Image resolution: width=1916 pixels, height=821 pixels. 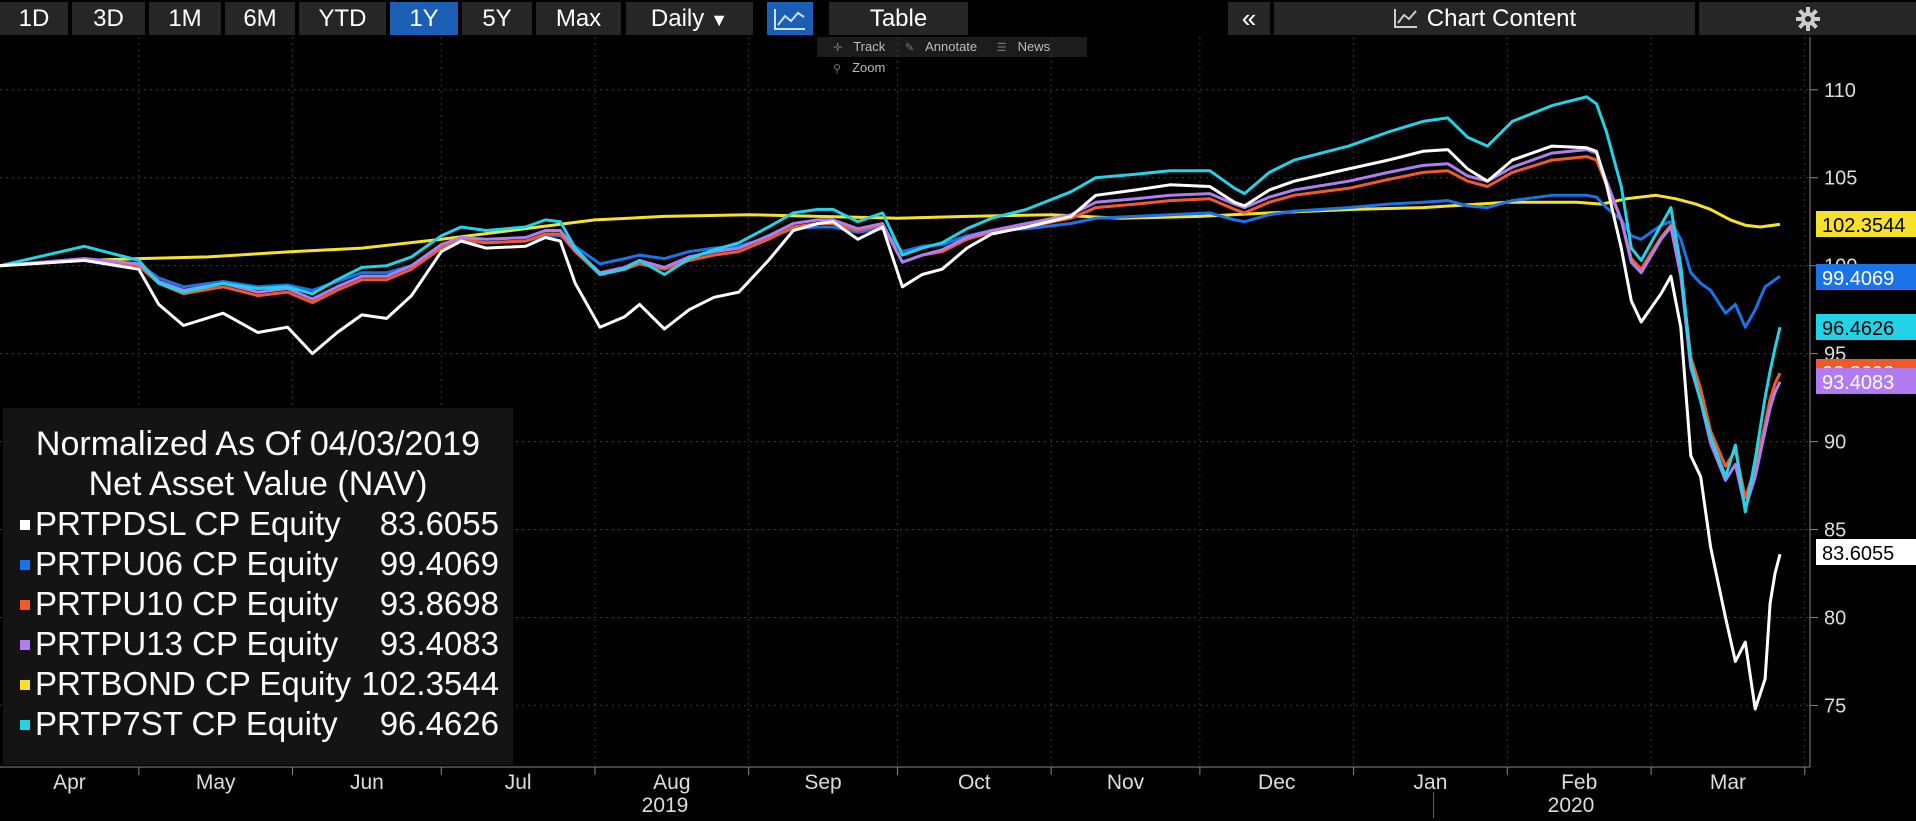 What do you see at coordinates (974, 782) in the screenshot?
I see `x-month-label: Oct` at bounding box center [974, 782].